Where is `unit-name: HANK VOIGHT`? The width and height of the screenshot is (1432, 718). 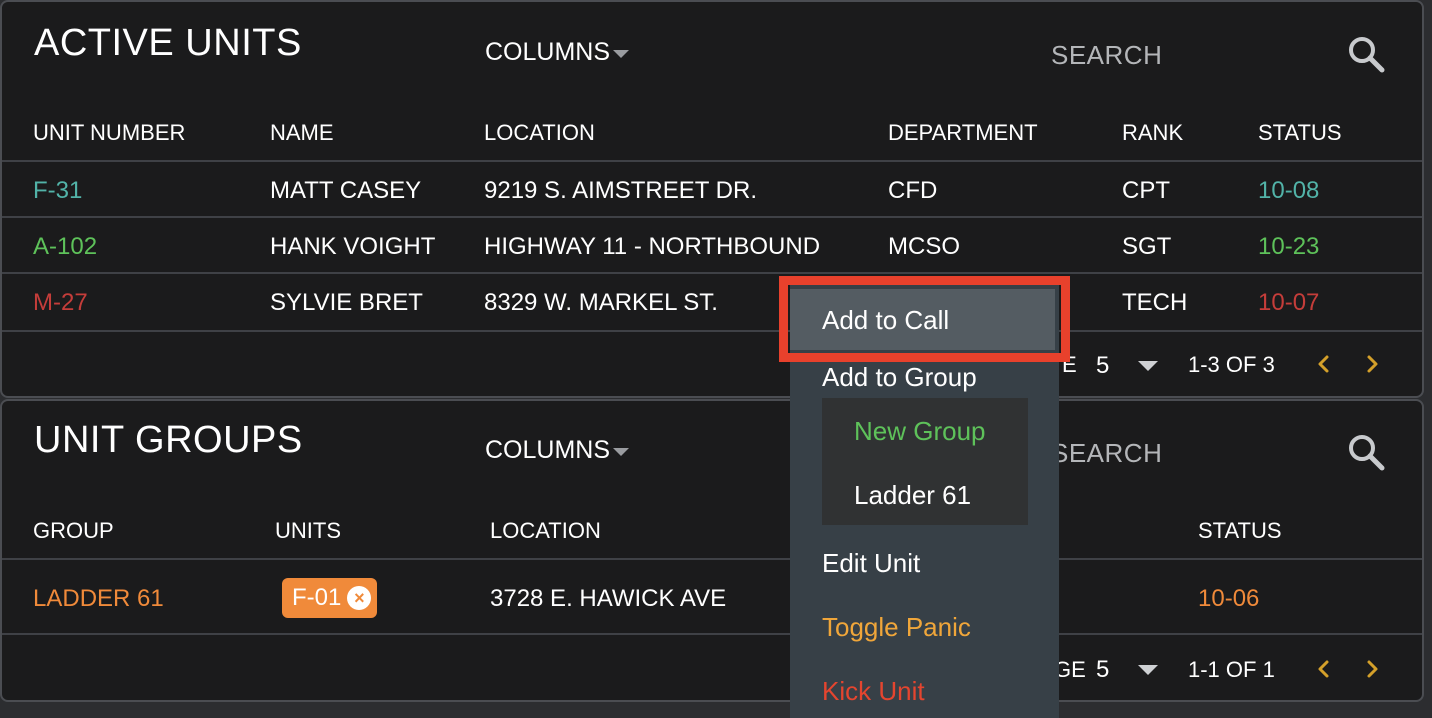
unit-name: HANK VOIGHT is located at coordinates (353, 246).